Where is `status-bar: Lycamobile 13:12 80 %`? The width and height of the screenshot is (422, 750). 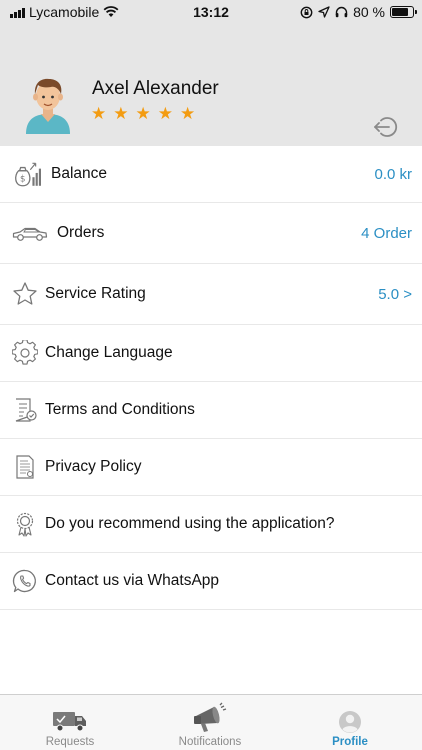 status-bar: Lycamobile 13:12 80 % is located at coordinates (211, 12).